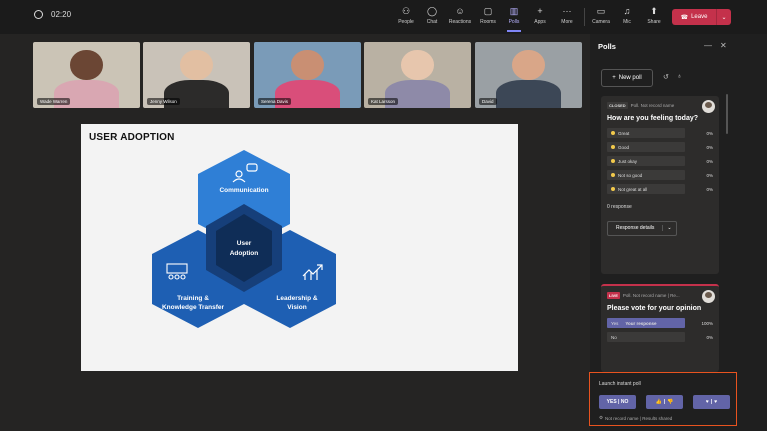  Describe the element at coordinates (658, 402) in the screenshot. I see `thumbs-up-icon: 👍` at that location.